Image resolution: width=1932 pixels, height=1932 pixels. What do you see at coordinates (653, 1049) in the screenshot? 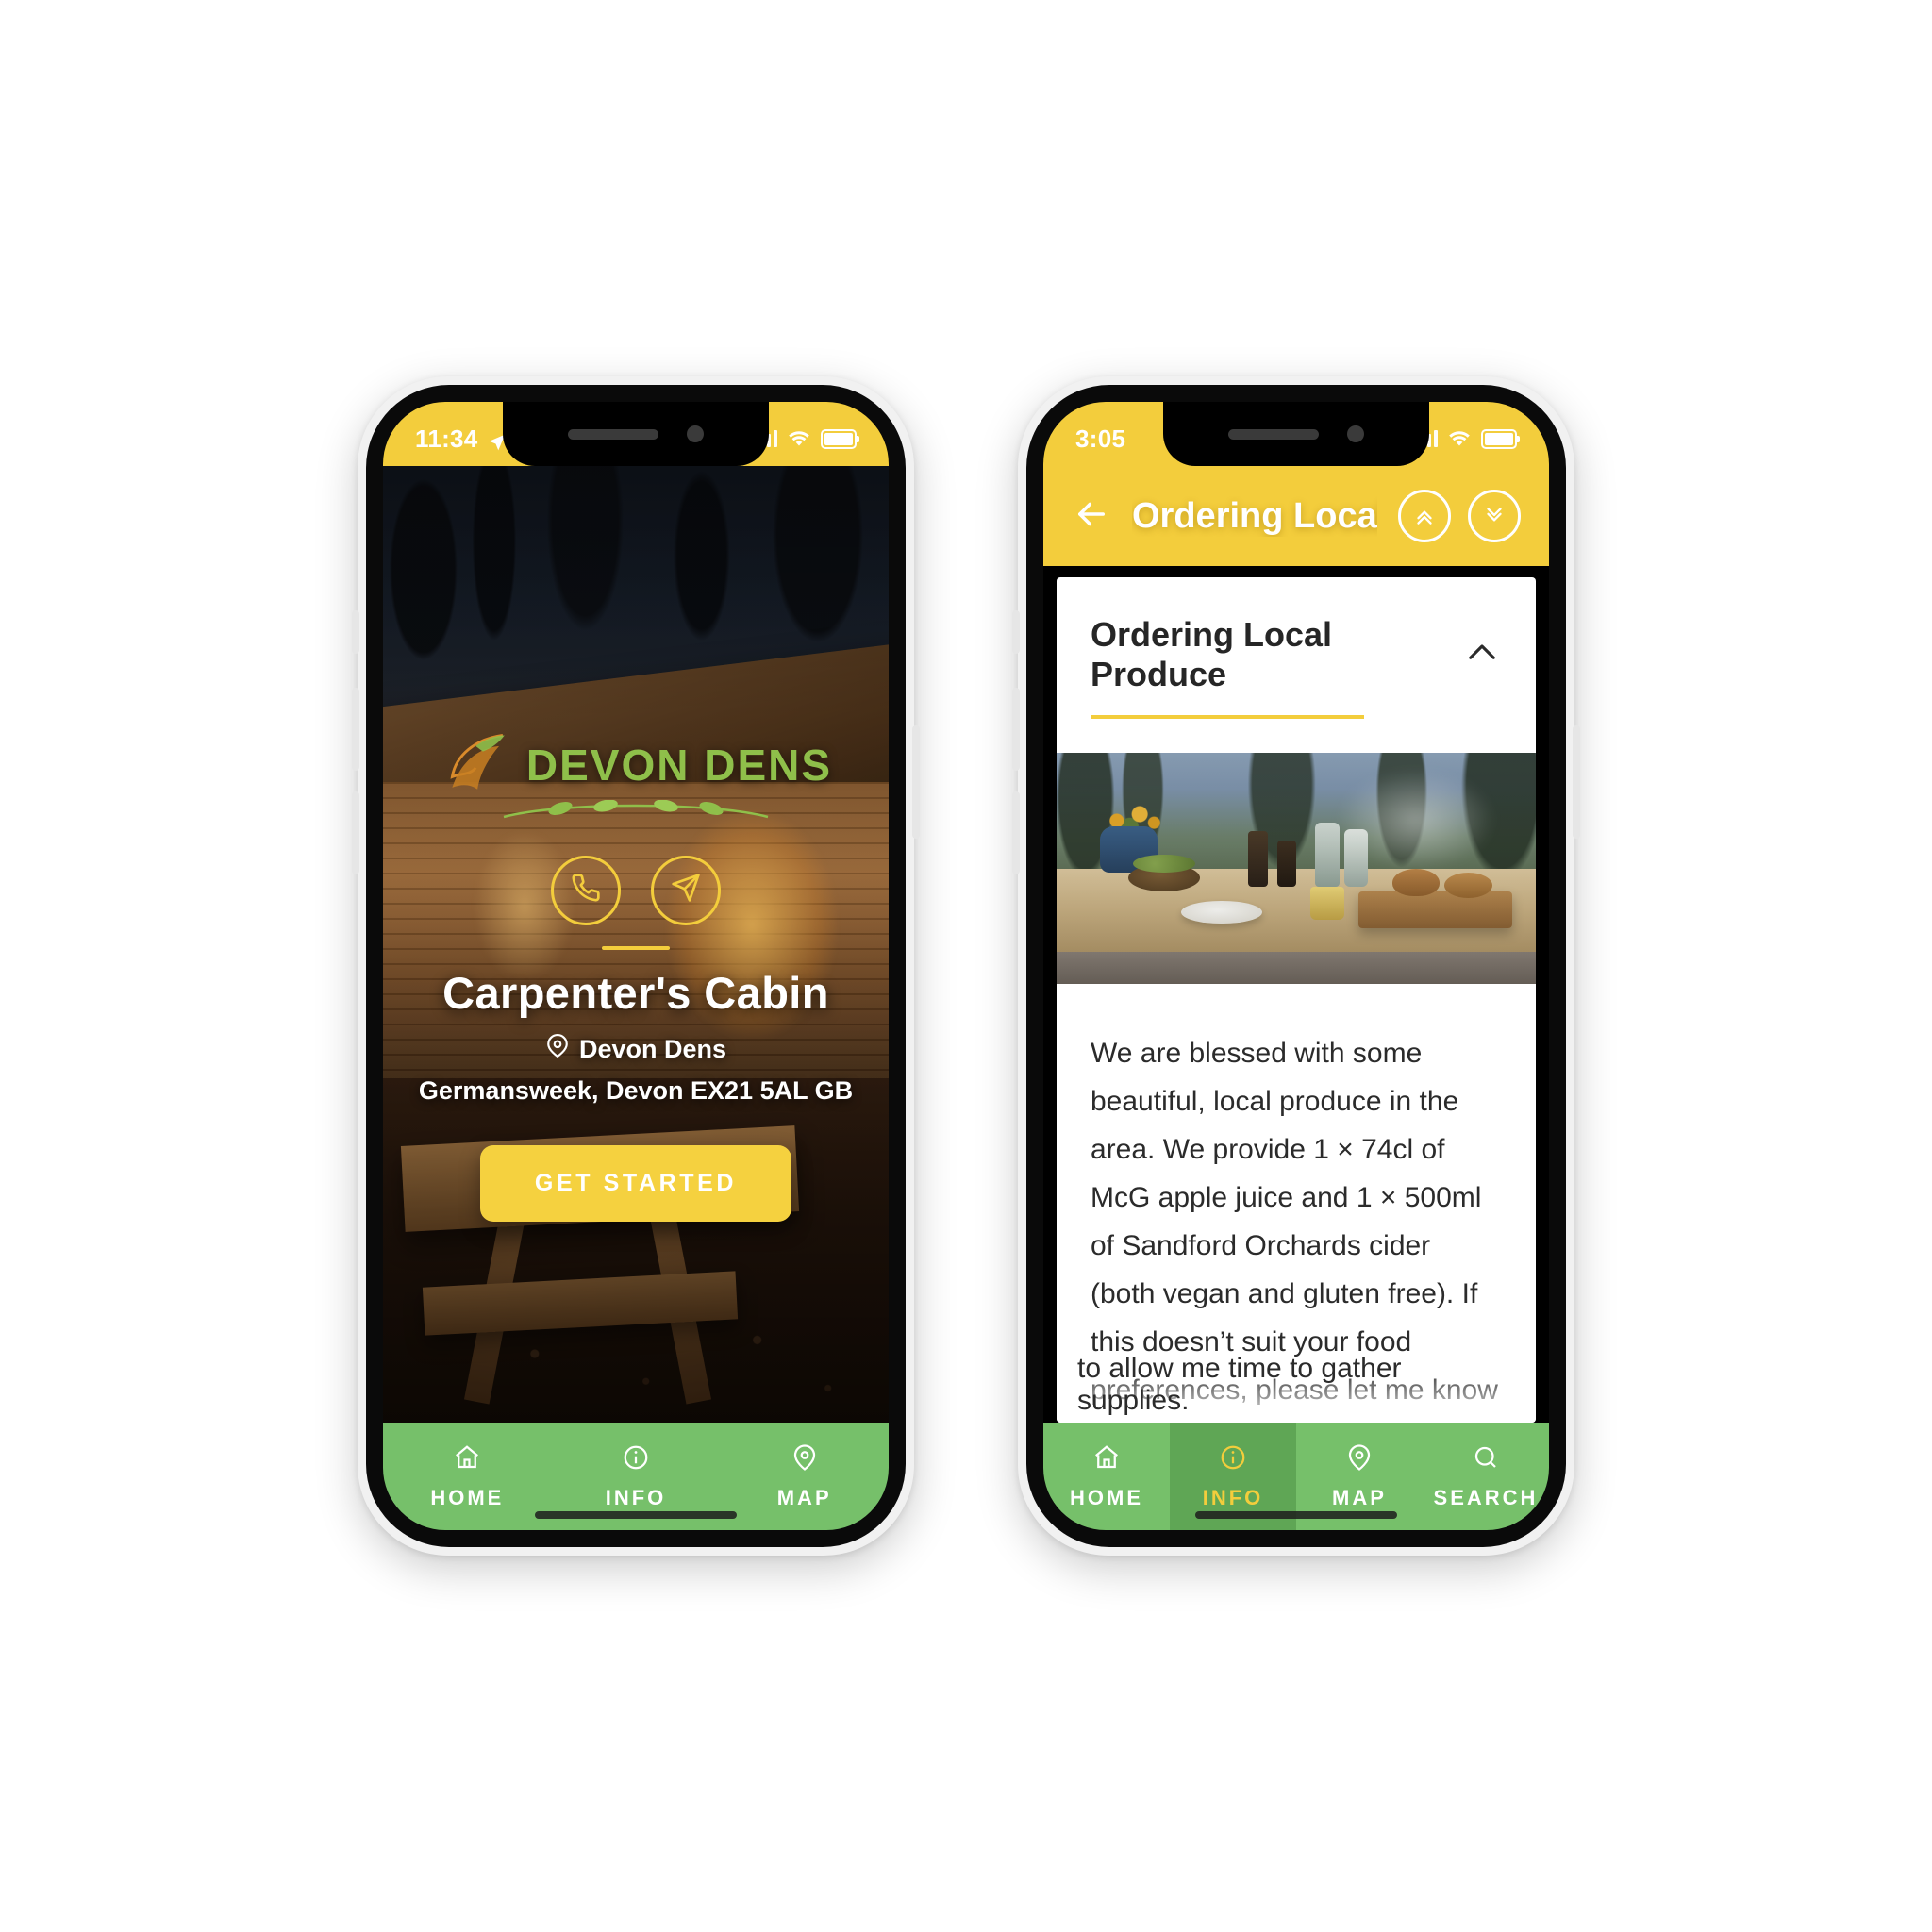
I see `location-name: Devon Dens` at bounding box center [653, 1049].